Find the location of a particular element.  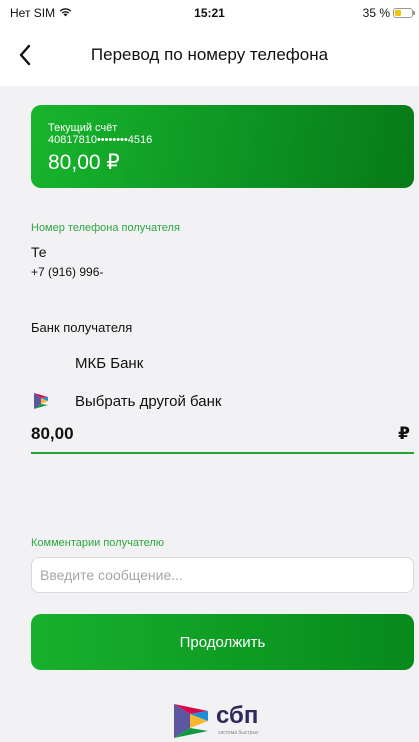

account-balance: 80,00 ₽ is located at coordinates (84, 162).